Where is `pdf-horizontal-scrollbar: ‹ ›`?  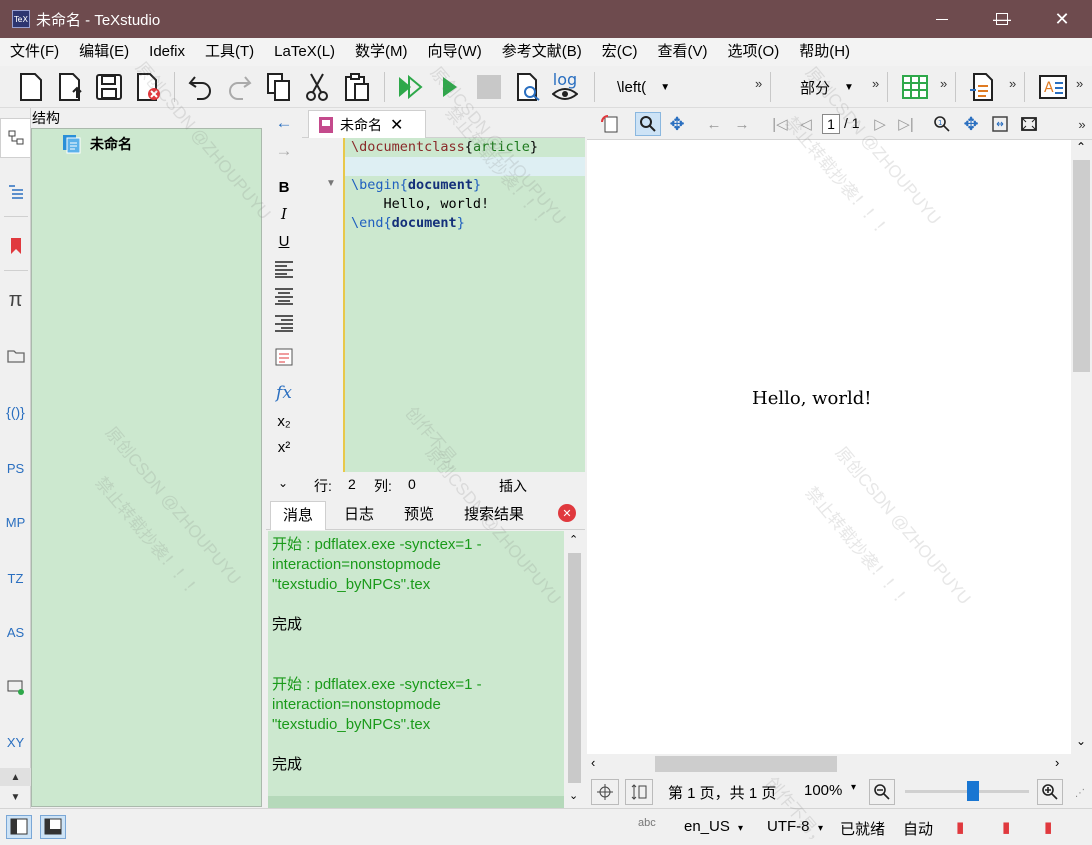 pdf-horizontal-scrollbar: ‹ › is located at coordinates (829, 764).